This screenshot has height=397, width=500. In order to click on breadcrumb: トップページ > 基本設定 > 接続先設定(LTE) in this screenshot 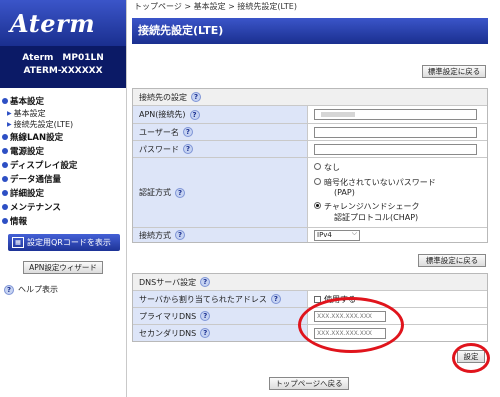, I will do `click(215, 6)`.